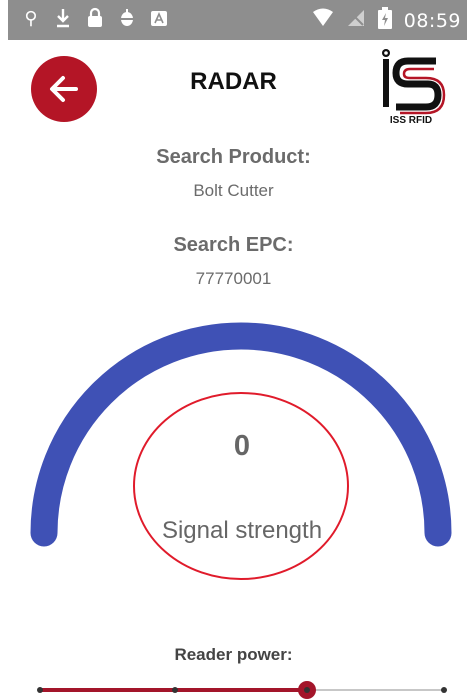  Describe the element at coordinates (432, 20) in the screenshot. I see `clock: 08:59` at that location.